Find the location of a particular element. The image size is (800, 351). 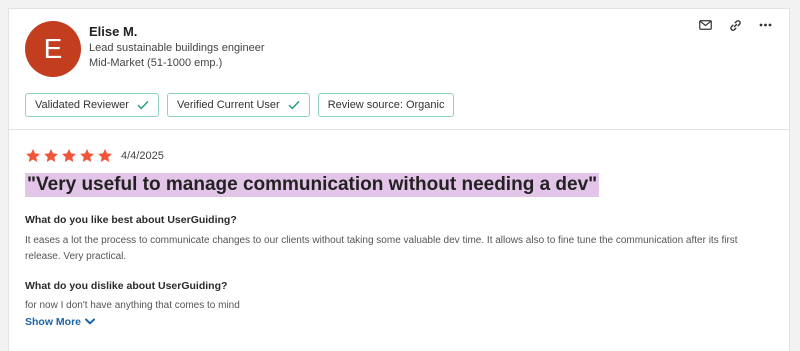

star-rating is located at coordinates (69, 156).